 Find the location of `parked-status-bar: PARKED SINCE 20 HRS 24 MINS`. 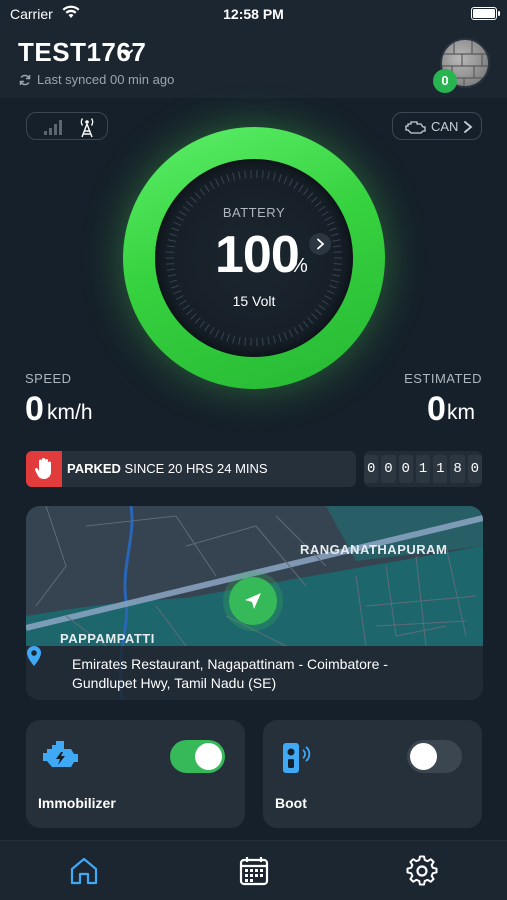

parked-status-bar: PARKED SINCE 20 HRS 24 MINS is located at coordinates (191, 469).